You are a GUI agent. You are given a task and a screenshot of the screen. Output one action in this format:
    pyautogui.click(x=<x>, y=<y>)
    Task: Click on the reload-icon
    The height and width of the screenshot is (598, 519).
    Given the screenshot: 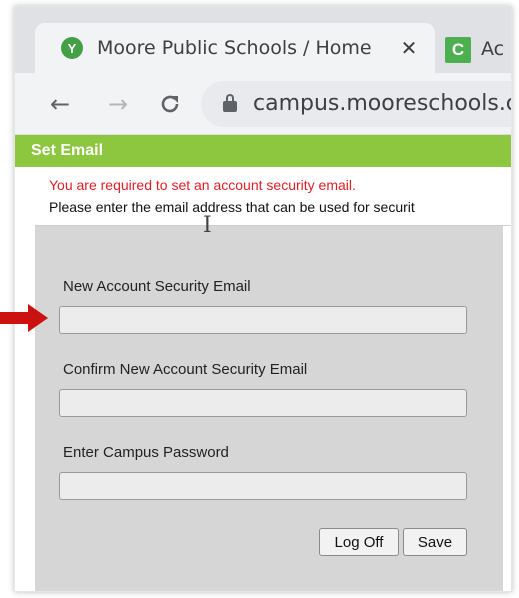 What is the action you would take?
    pyautogui.click(x=170, y=104)
    